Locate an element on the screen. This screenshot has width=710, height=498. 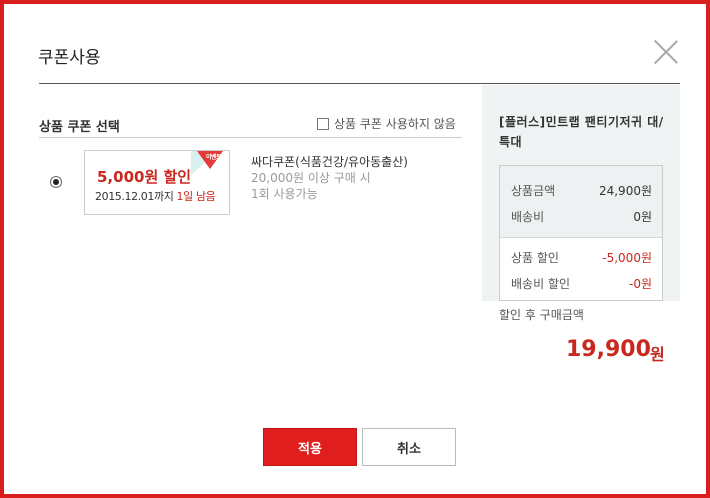
price-row-label: 상품금액 is located at coordinates (533, 191).